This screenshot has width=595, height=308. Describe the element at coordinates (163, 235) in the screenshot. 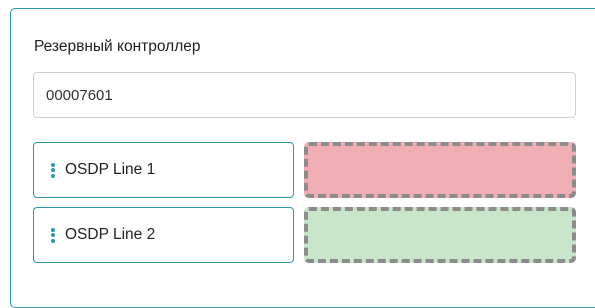

I see `osdp-line-2-item: OSDP Line 2` at that location.